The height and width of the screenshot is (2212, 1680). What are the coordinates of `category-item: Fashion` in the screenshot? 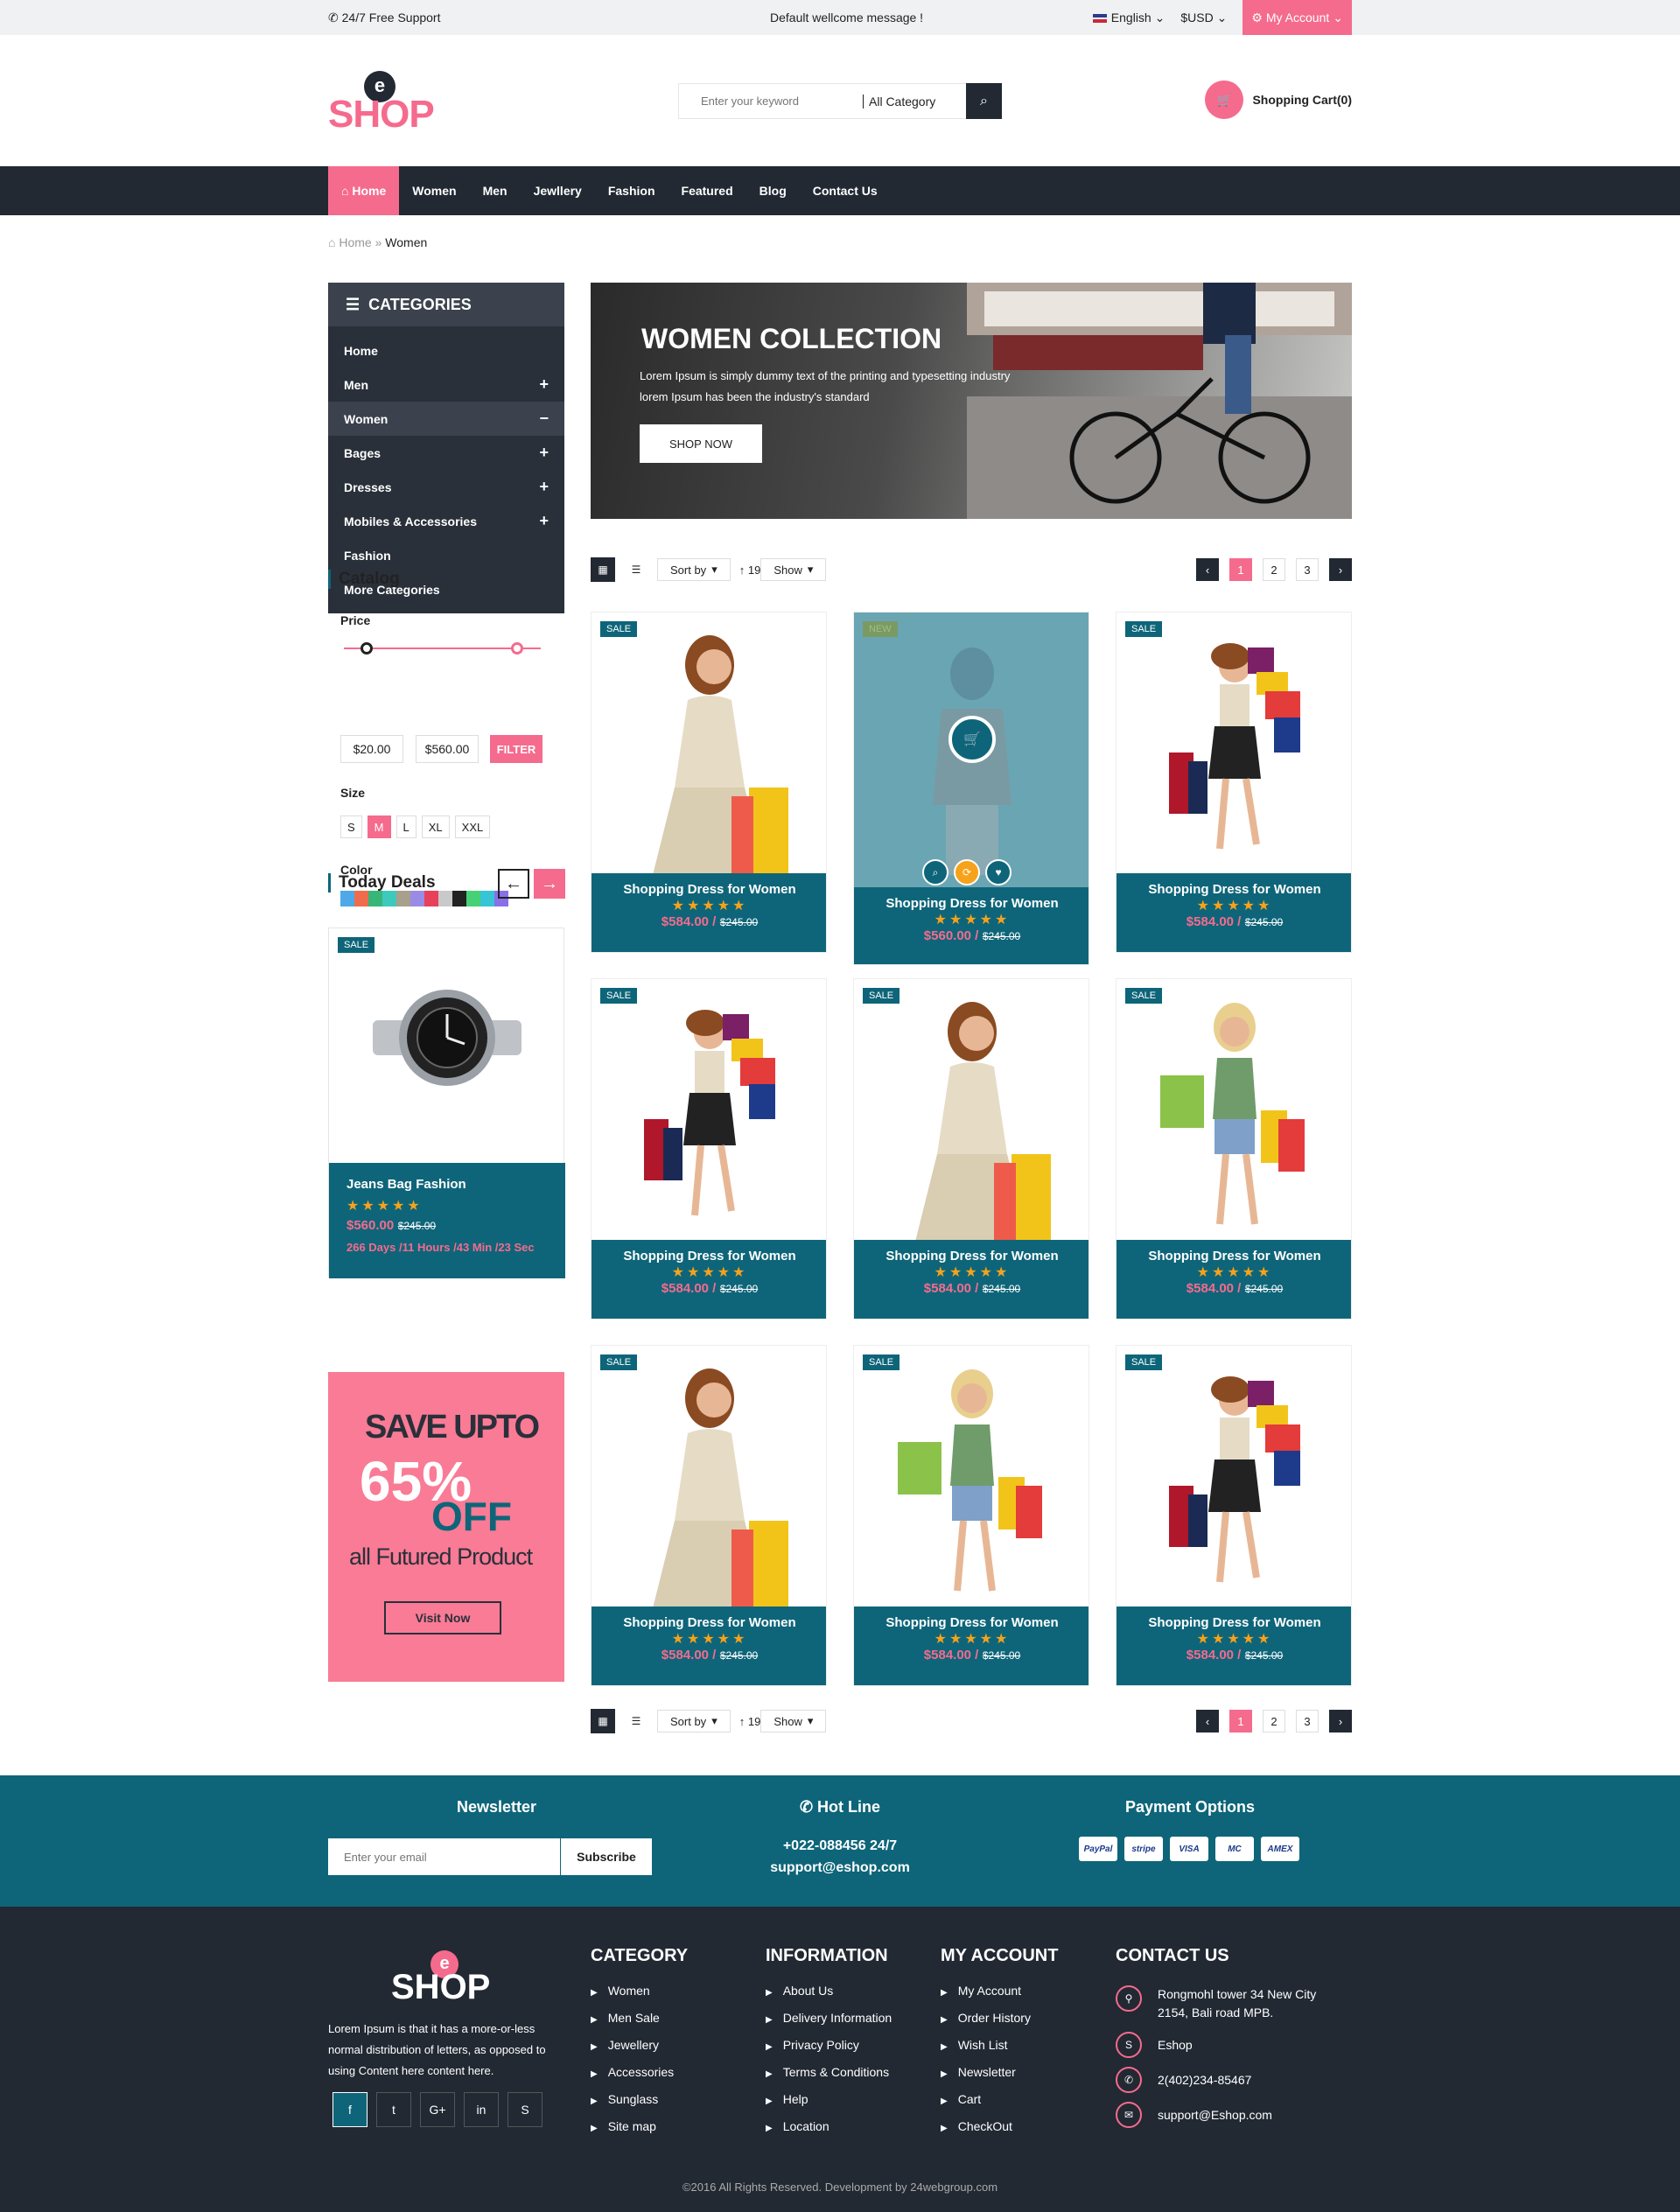 It's located at (446, 555).